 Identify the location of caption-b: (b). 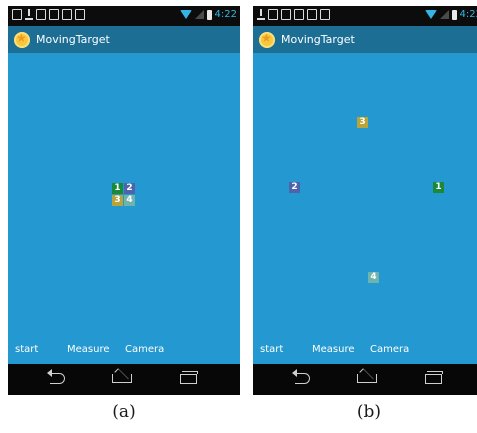
(369, 412).